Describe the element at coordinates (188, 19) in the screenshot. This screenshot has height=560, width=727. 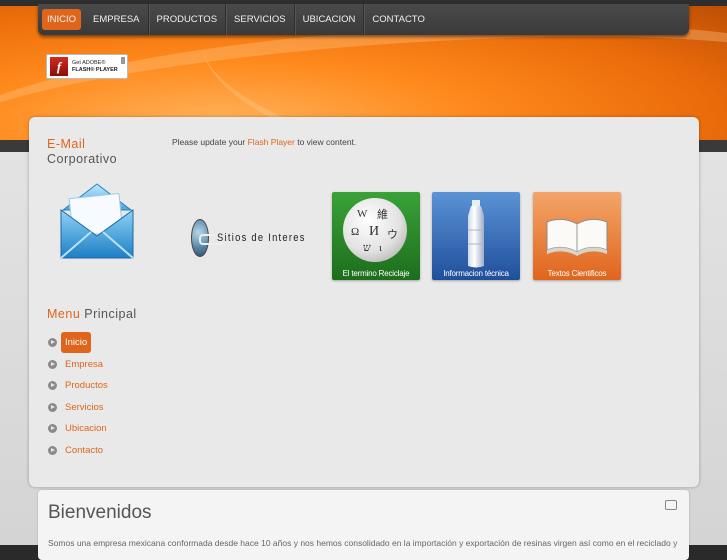
I see `nav-item-productos: PRODUCTOS` at that location.